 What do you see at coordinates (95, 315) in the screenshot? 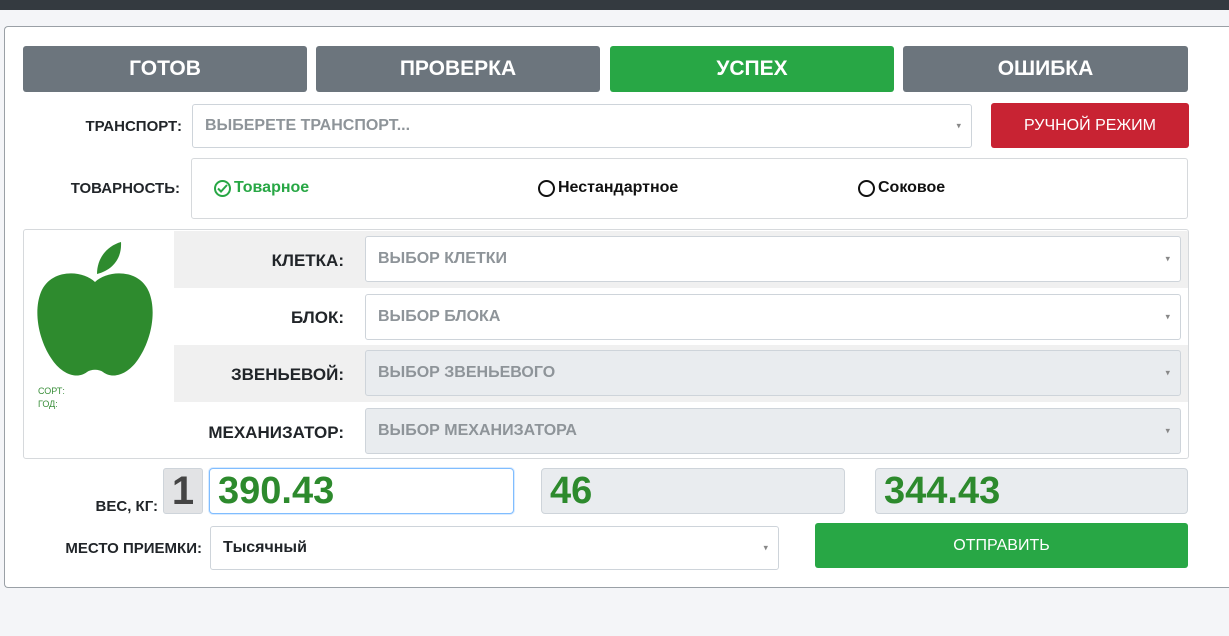
I see `apple-icon` at bounding box center [95, 315].